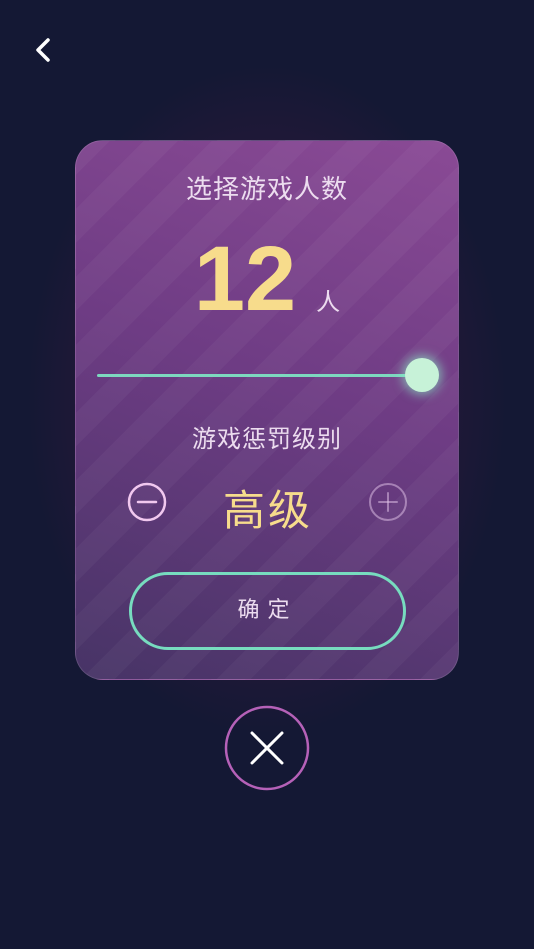  I want to click on close-icon, so click(267, 748).